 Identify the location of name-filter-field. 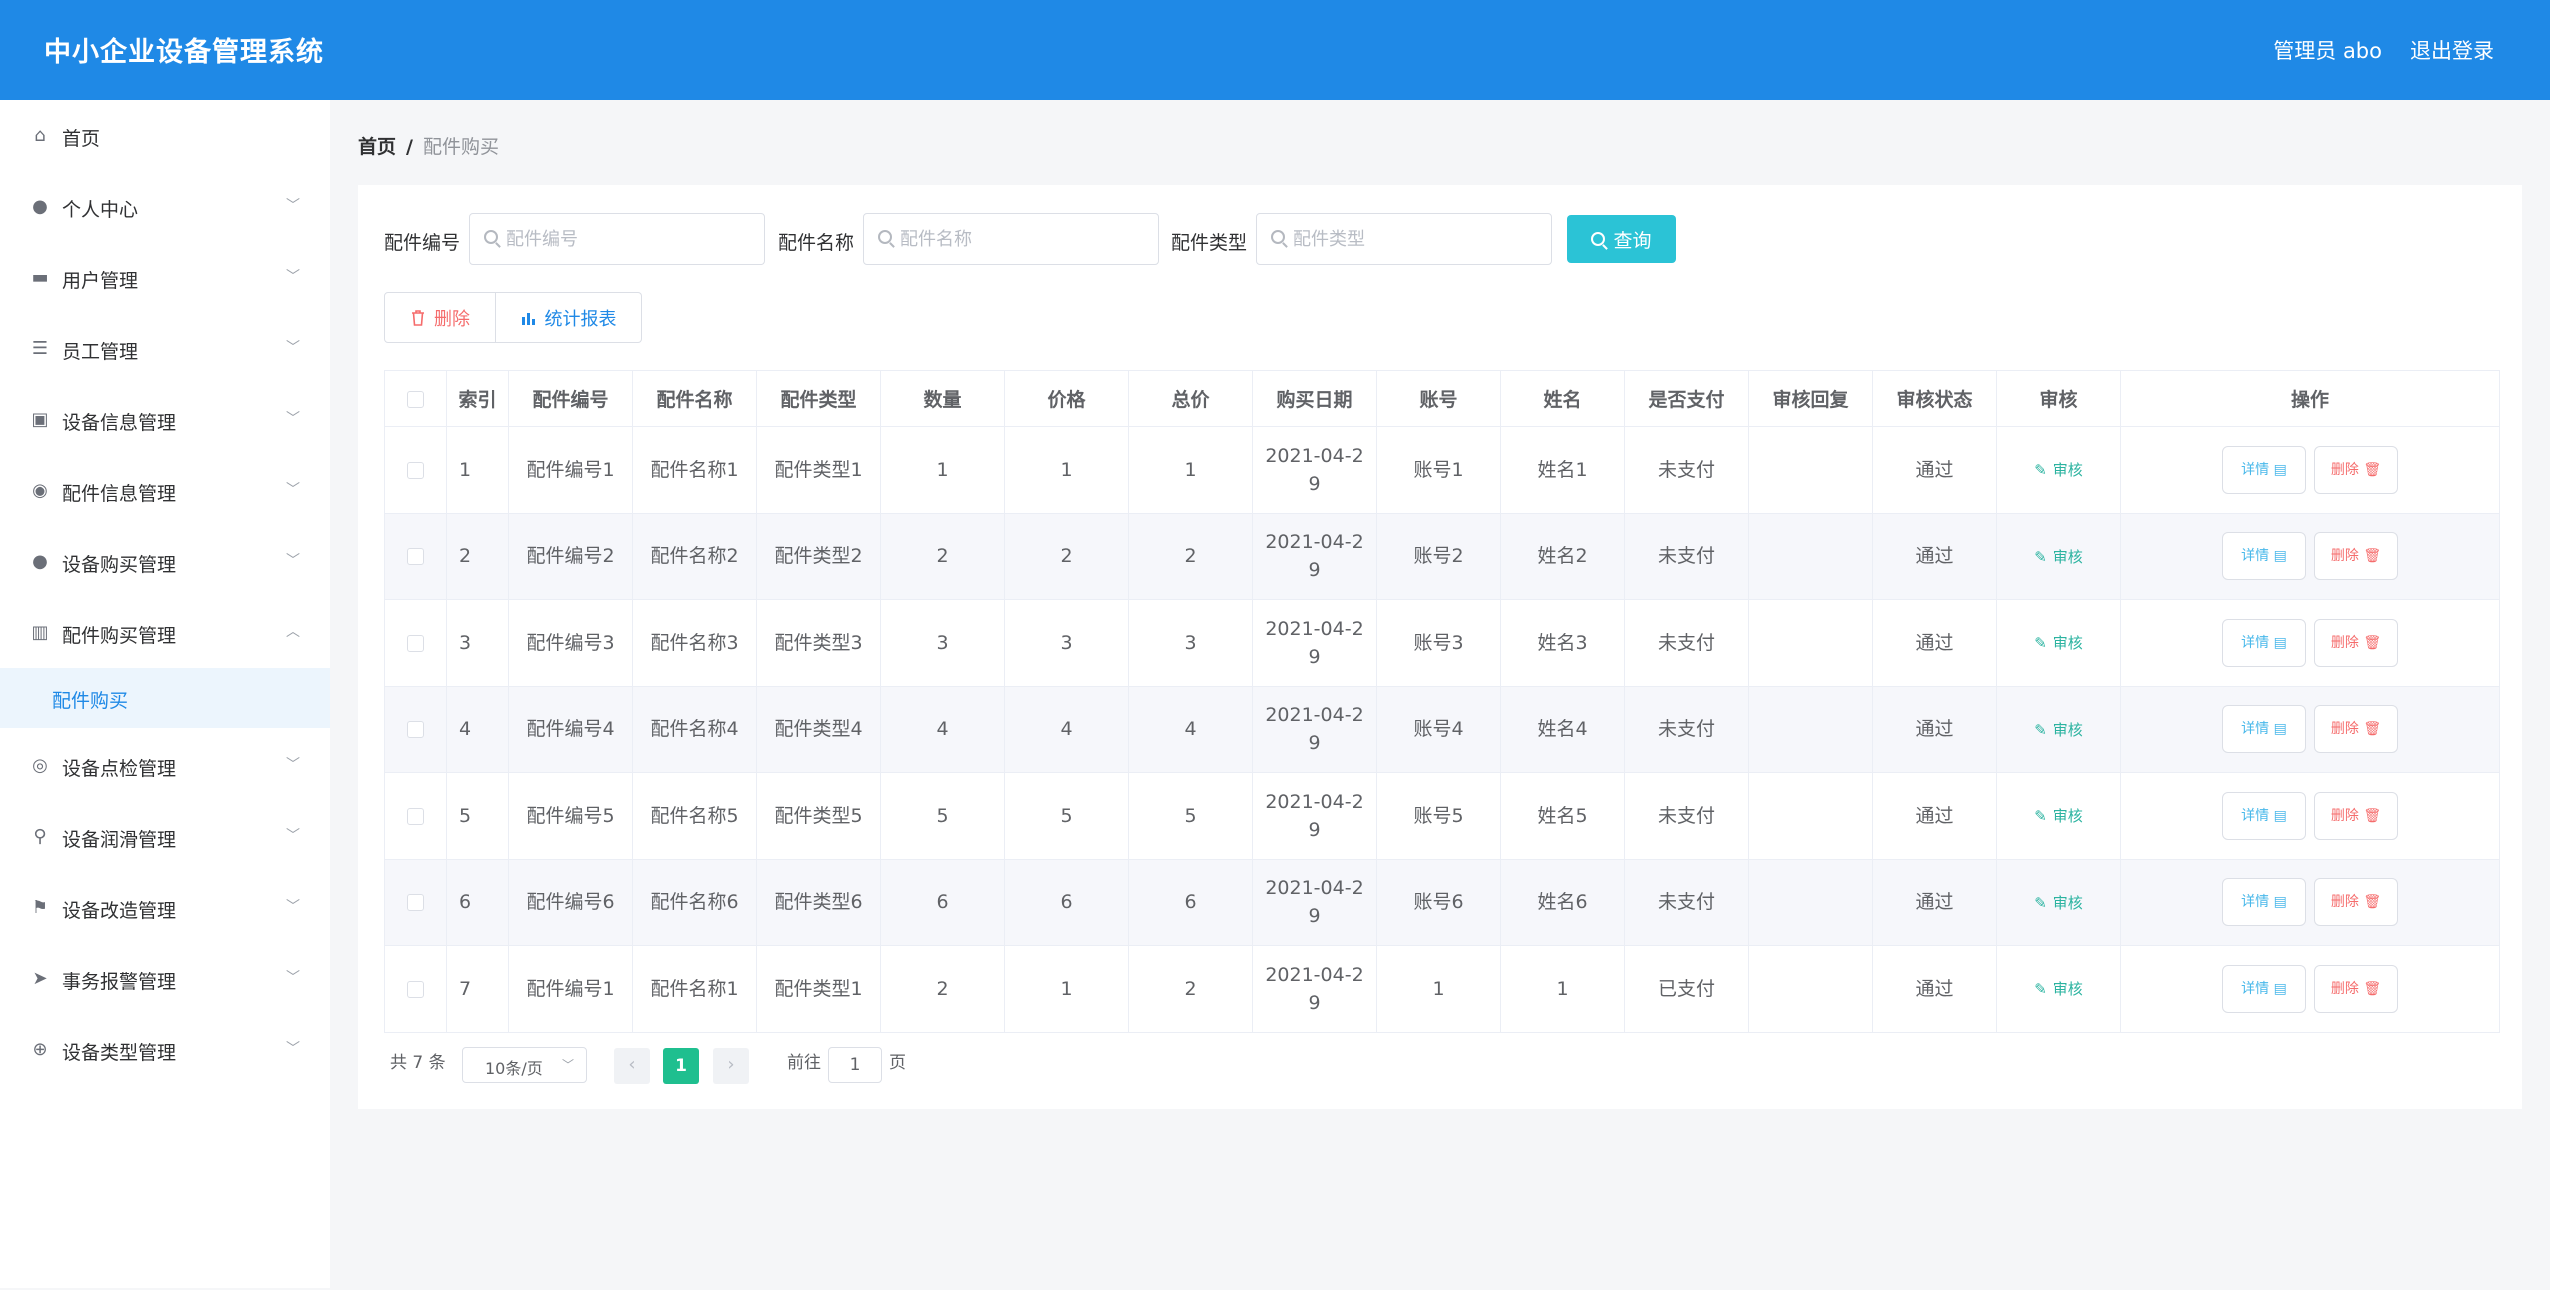
(1011, 239).